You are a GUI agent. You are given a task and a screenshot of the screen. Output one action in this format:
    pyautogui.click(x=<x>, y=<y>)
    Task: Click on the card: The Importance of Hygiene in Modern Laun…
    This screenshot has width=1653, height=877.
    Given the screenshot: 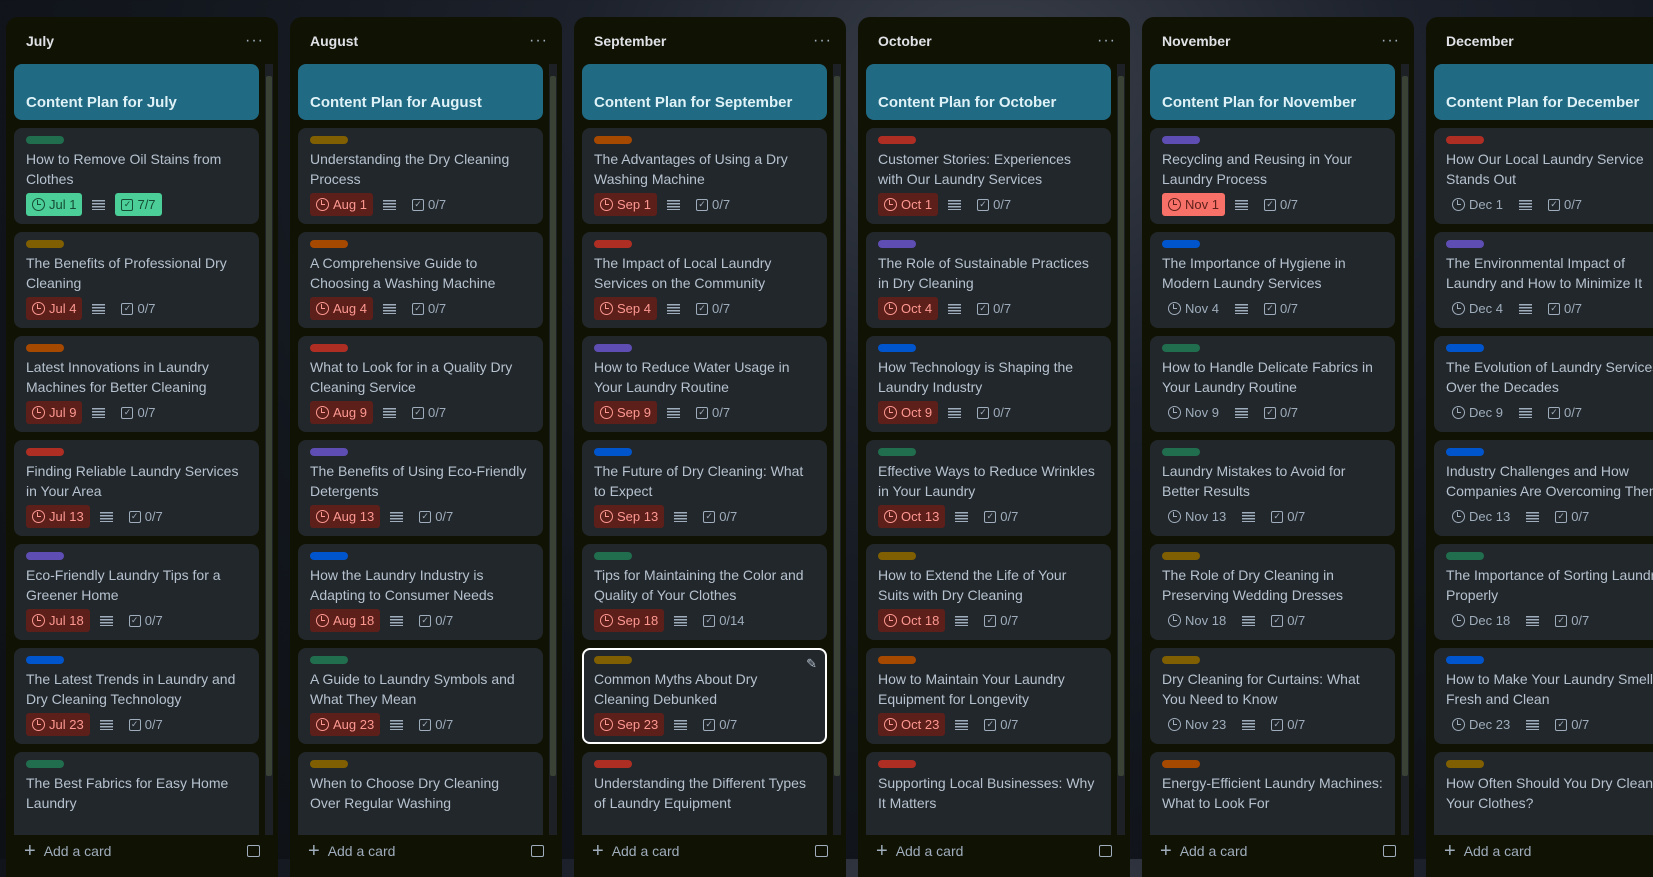 What is the action you would take?
    pyautogui.click(x=1272, y=280)
    